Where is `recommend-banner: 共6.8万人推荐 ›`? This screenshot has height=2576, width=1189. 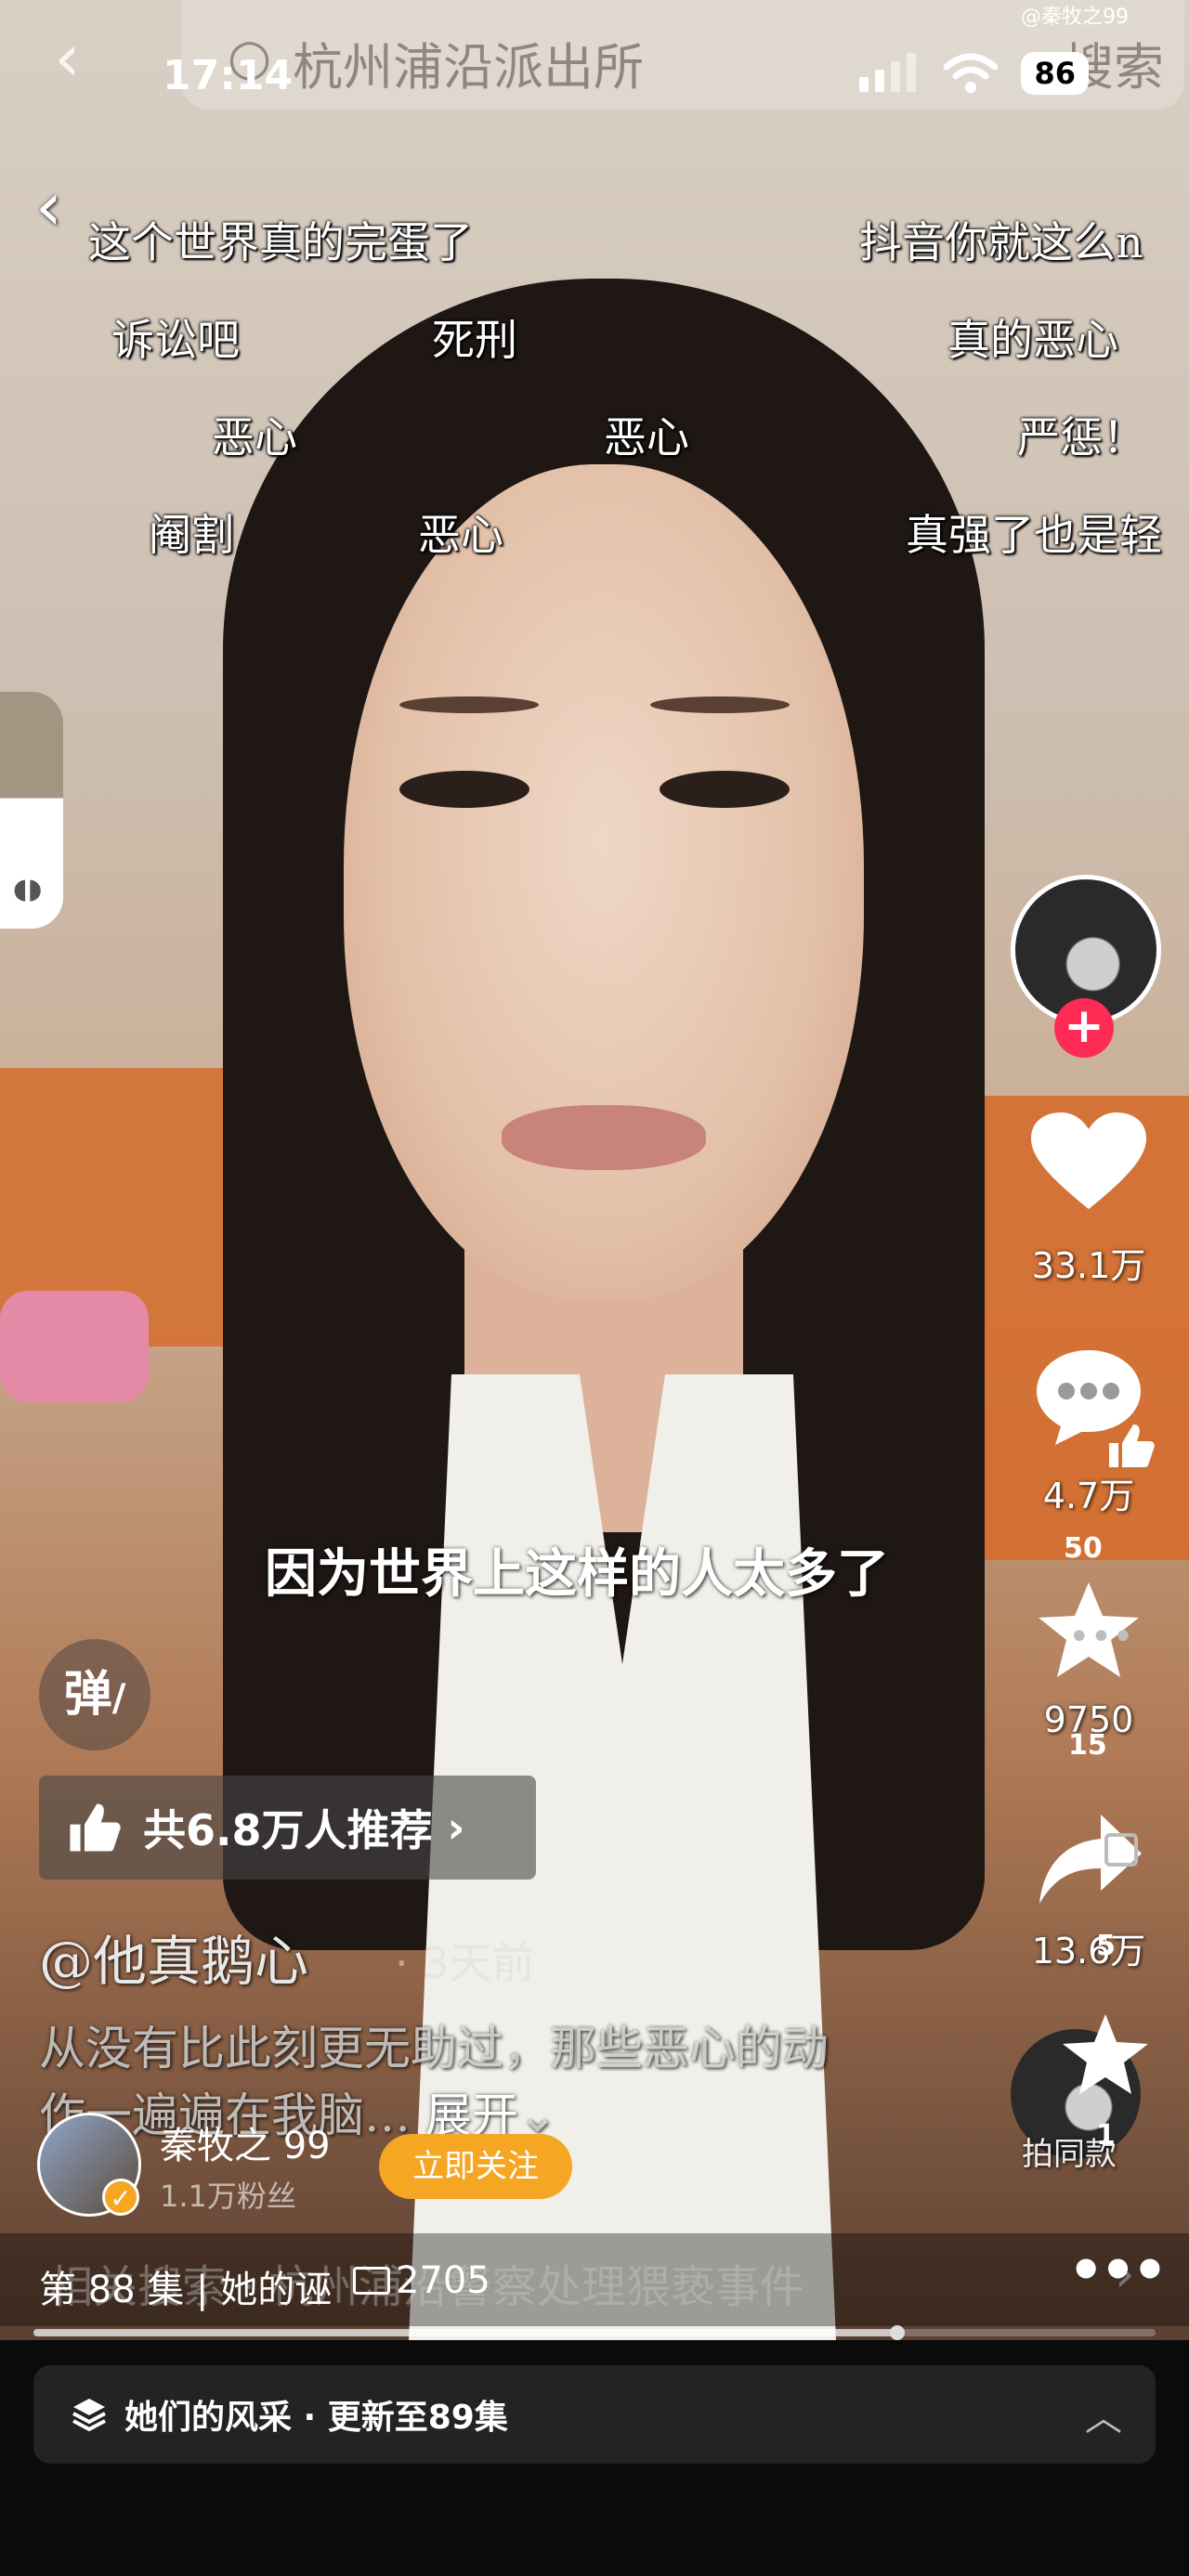 recommend-banner: 共6.8万人推荐 › is located at coordinates (287, 1828).